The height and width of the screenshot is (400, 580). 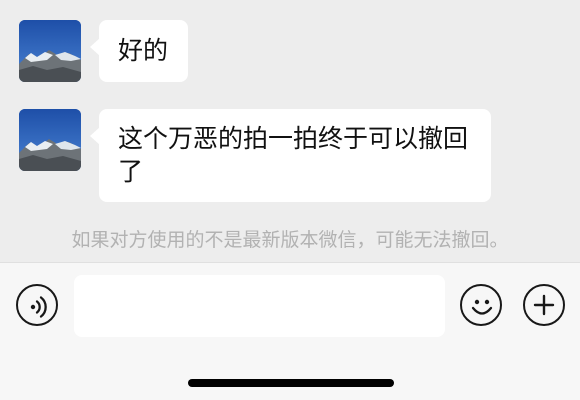 I want to click on message-input, so click(x=259, y=306).